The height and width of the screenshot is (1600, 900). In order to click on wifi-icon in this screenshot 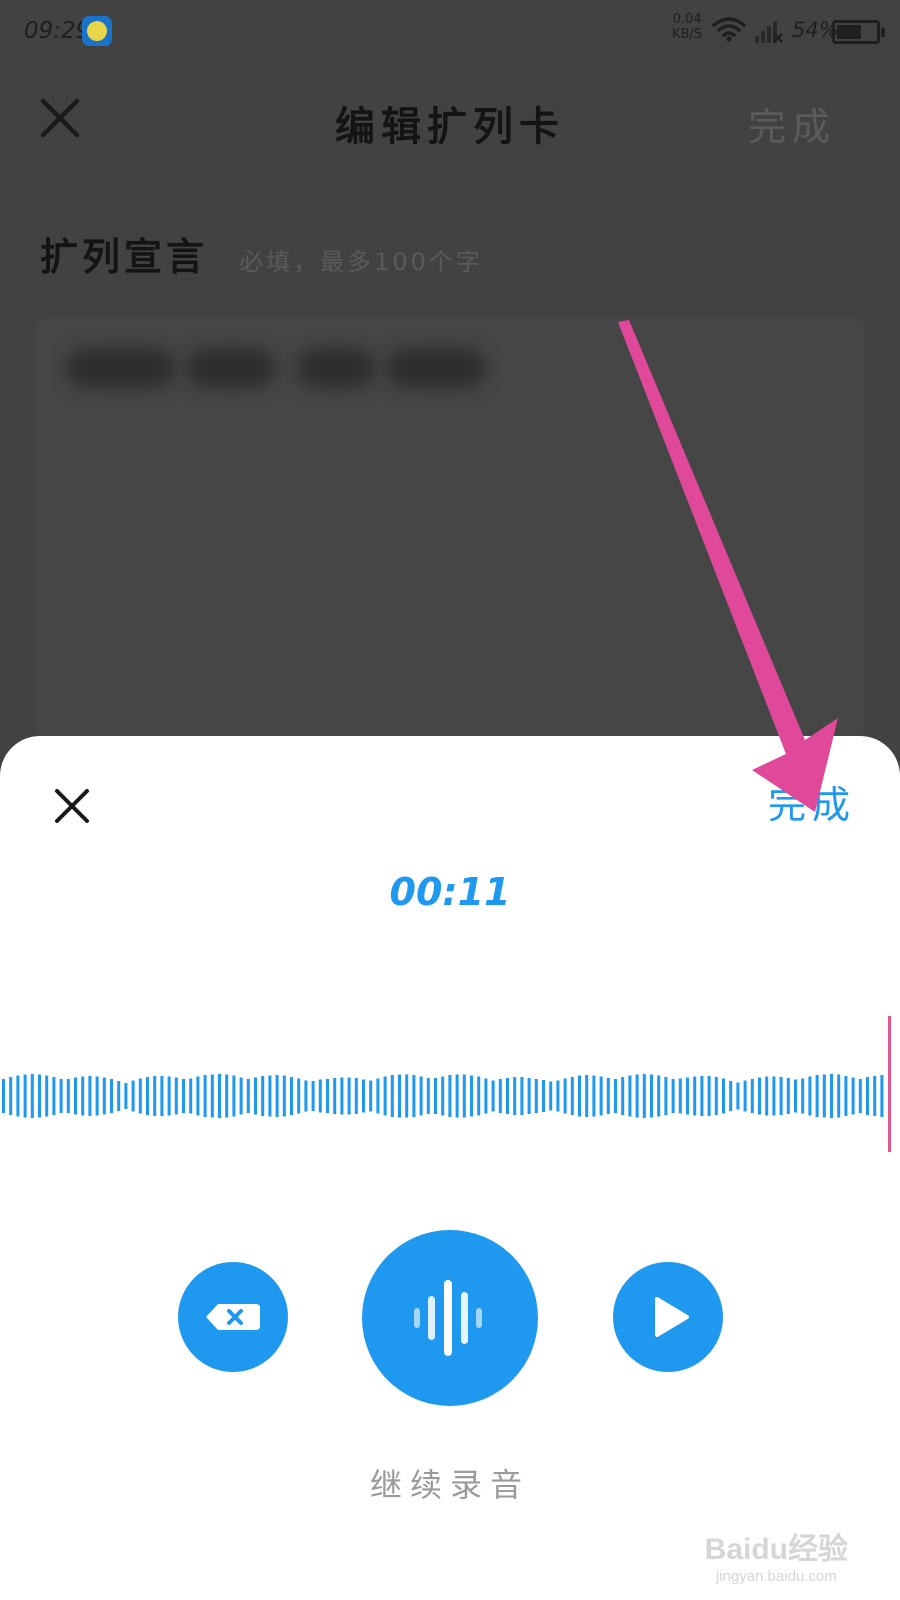, I will do `click(729, 29)`.